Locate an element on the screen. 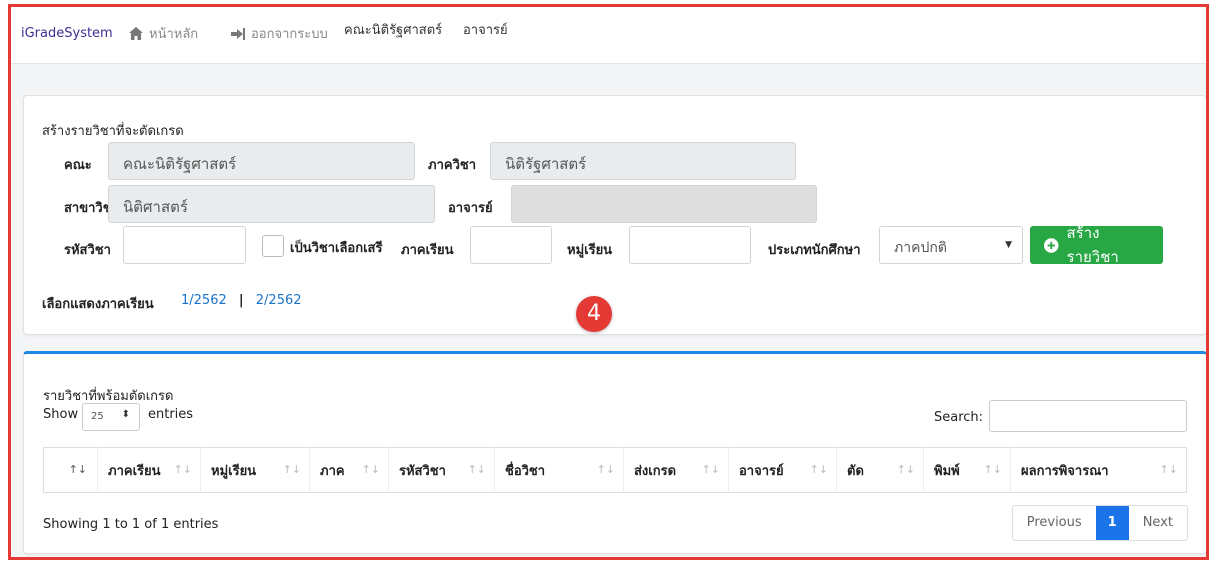  group-label: หมู่เรียน is located at coordinates (590, 250).